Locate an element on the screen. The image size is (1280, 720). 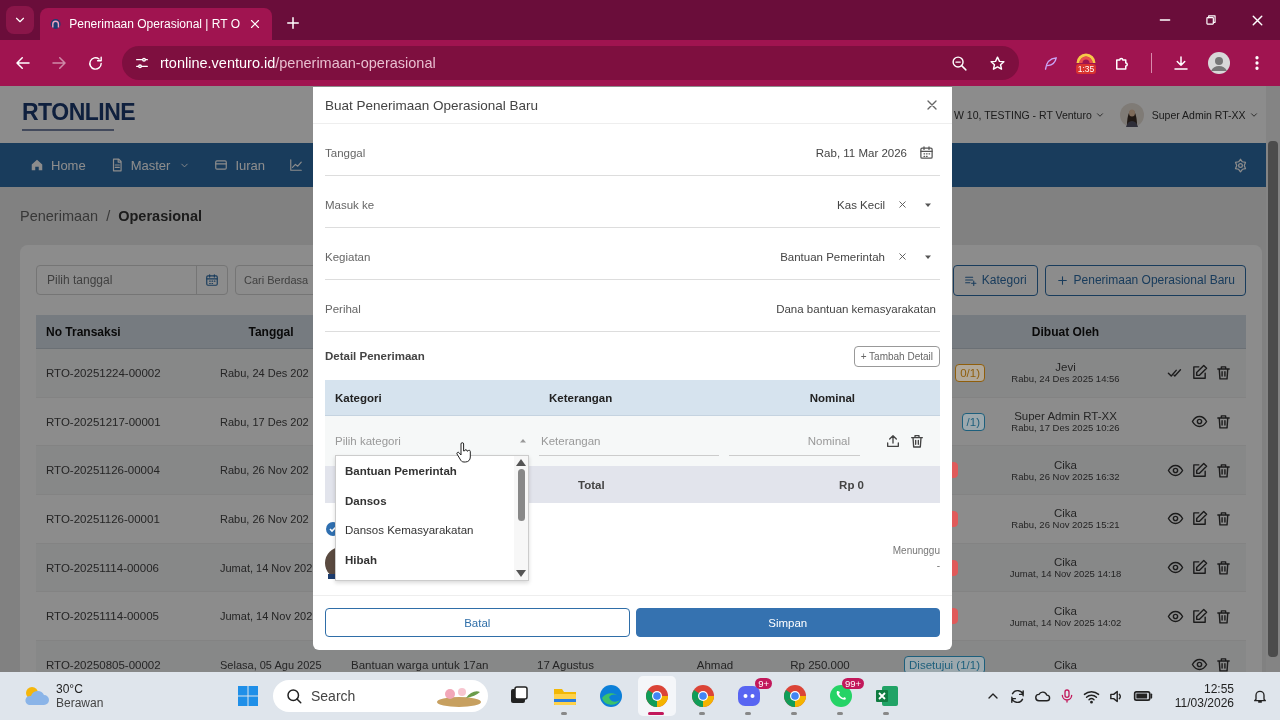
logo: RTONLINE is located at coordinates (79, 112).